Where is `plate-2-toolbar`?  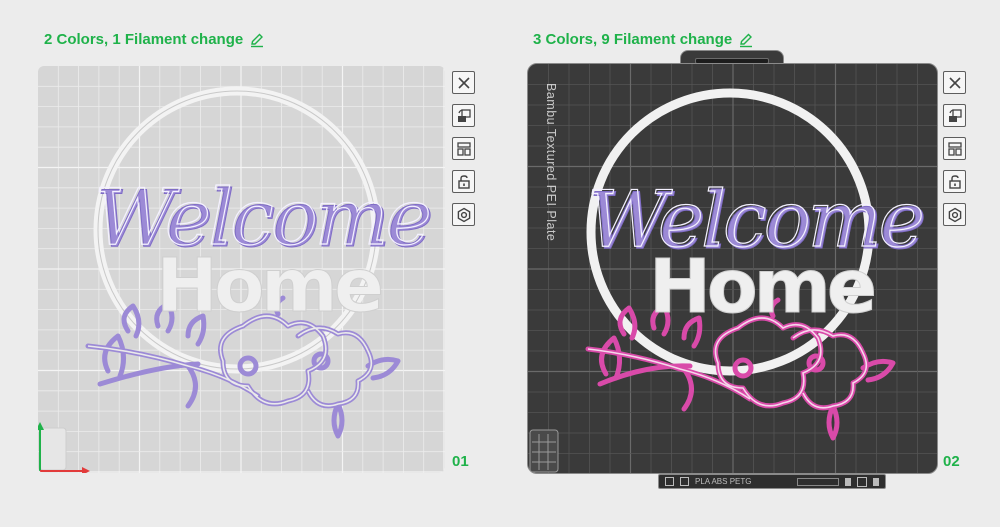 plate-2-toolbar is located at coordinates (954, 148).